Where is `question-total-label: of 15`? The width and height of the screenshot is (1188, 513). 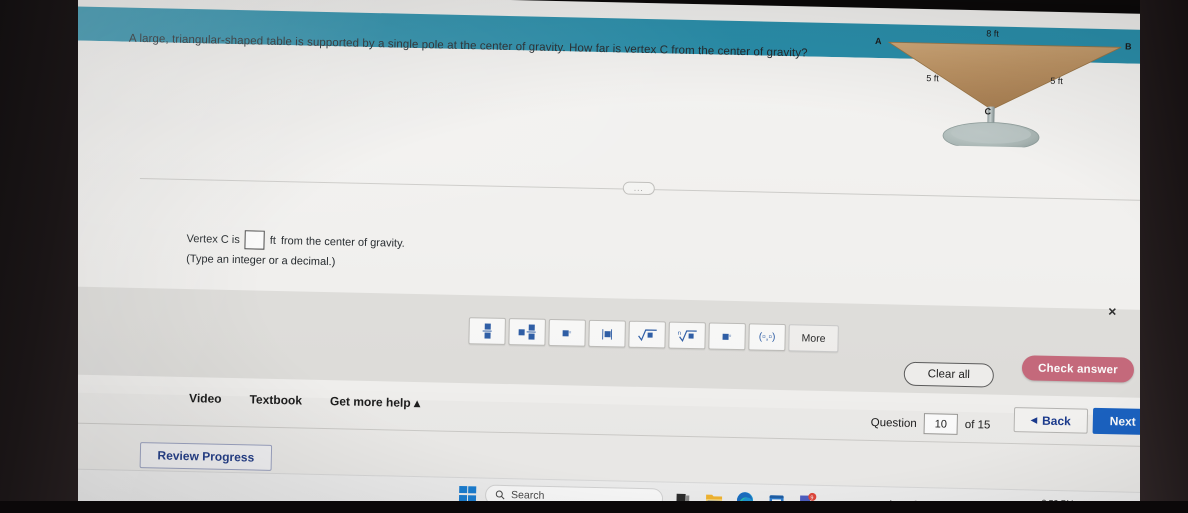
question-total-label: of 15 is located at coordinates (977, 425).